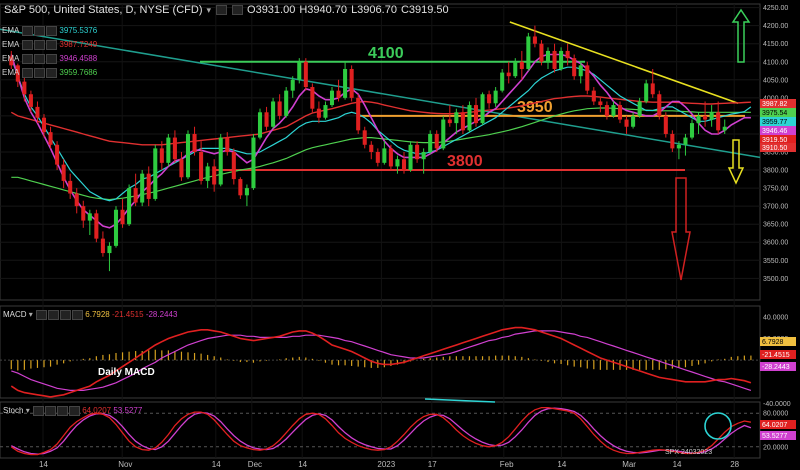  I want to click on time-tick-label: 28, so click(734, 464).